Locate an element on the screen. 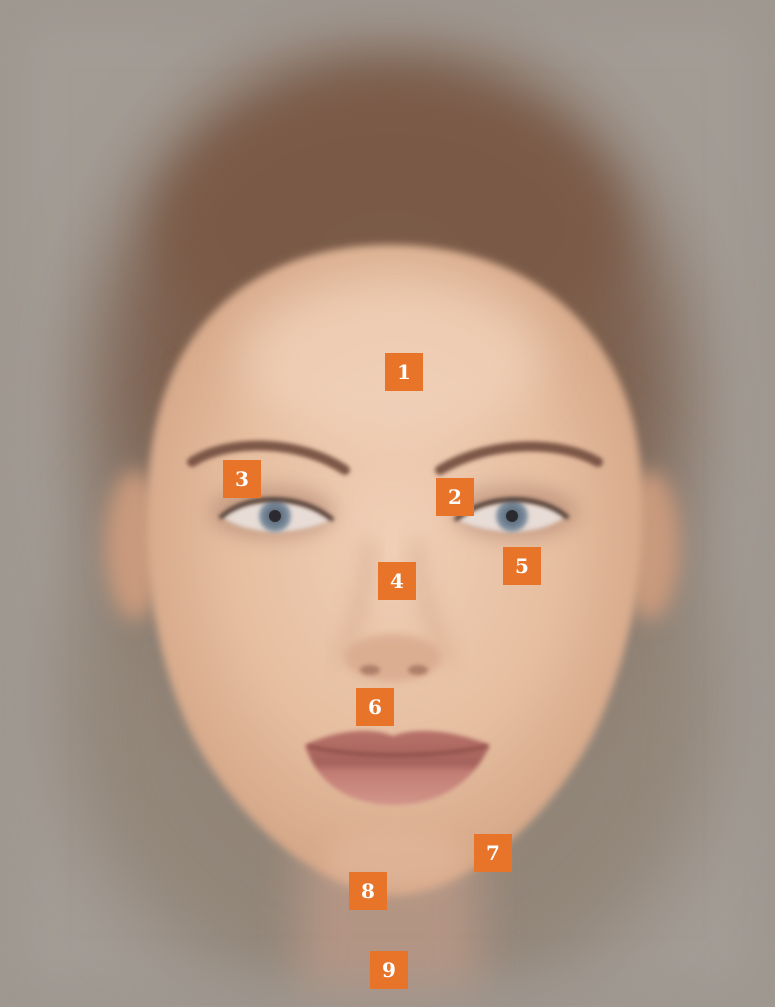 This screenshot has width=775, height=1007. marker-1: 1 is located at coordinates (404, 372).